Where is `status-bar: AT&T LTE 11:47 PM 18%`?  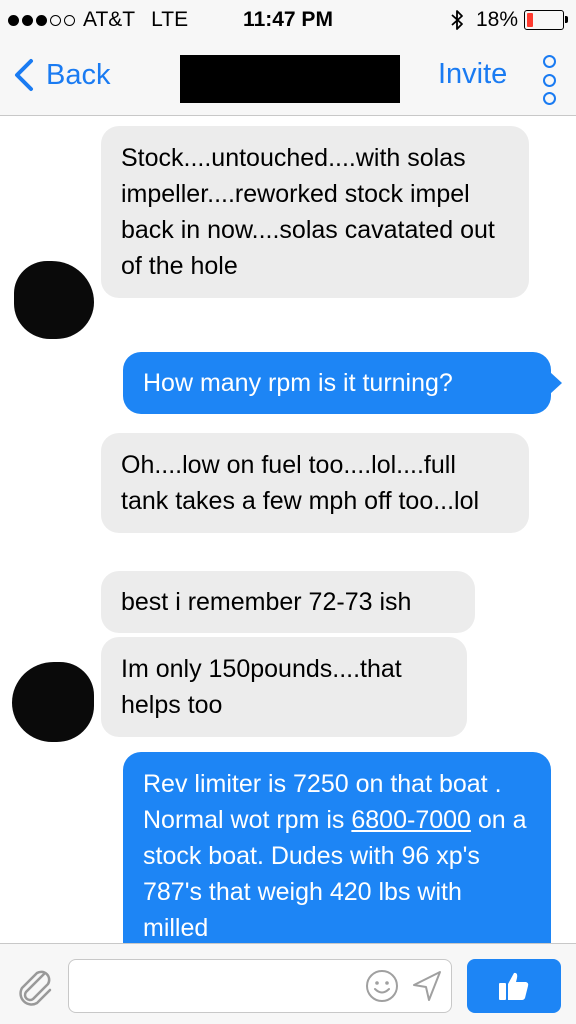 status-bar: AT&T LTE 11:47 PM 18% is located at coordinates (288, 20).